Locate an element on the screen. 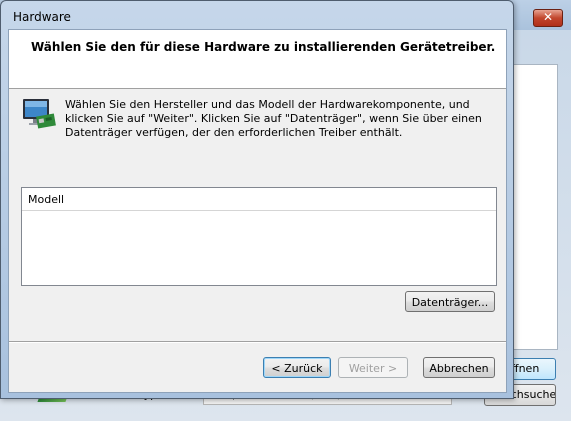  background-close-button: ✕ is located at coordinates (548, 18).